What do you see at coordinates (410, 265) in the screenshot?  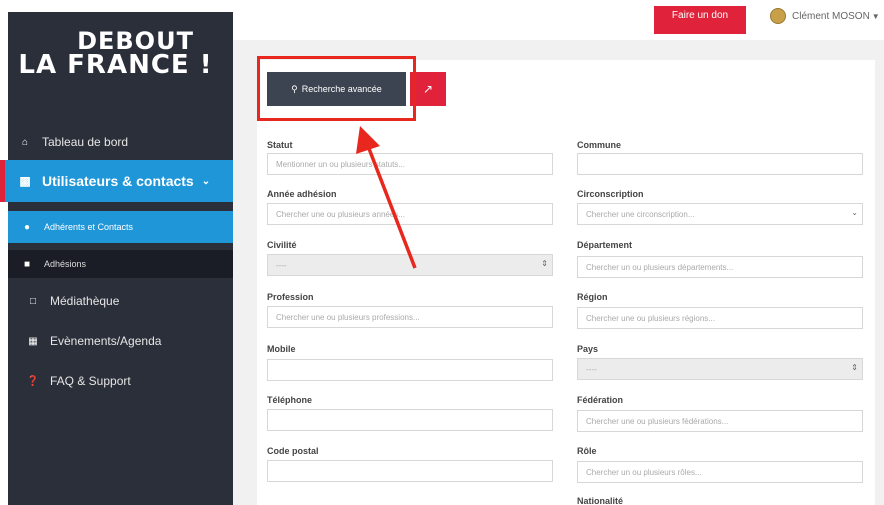 I see `civility-select: ---- ⇕` at bounding box center [410, 265].